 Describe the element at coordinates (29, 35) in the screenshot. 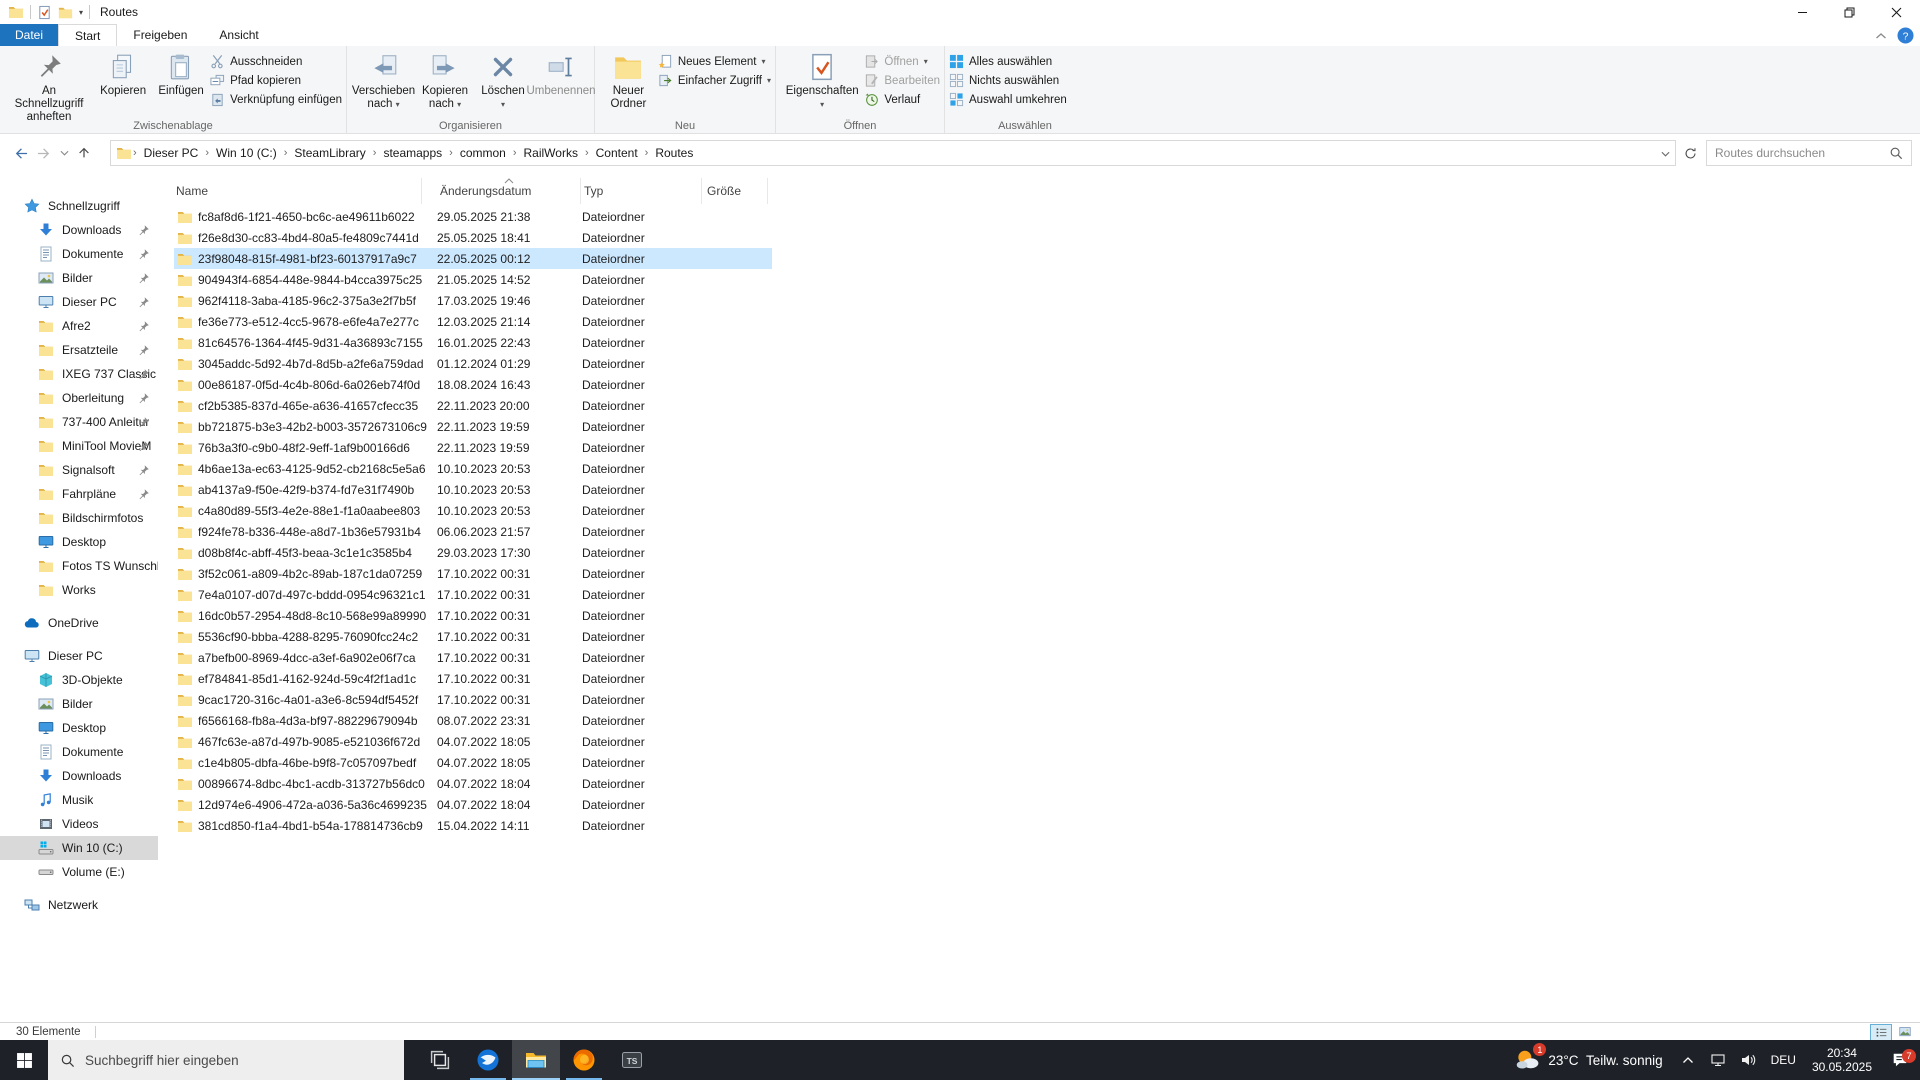

I see `tab-datei: Datei` at that location.